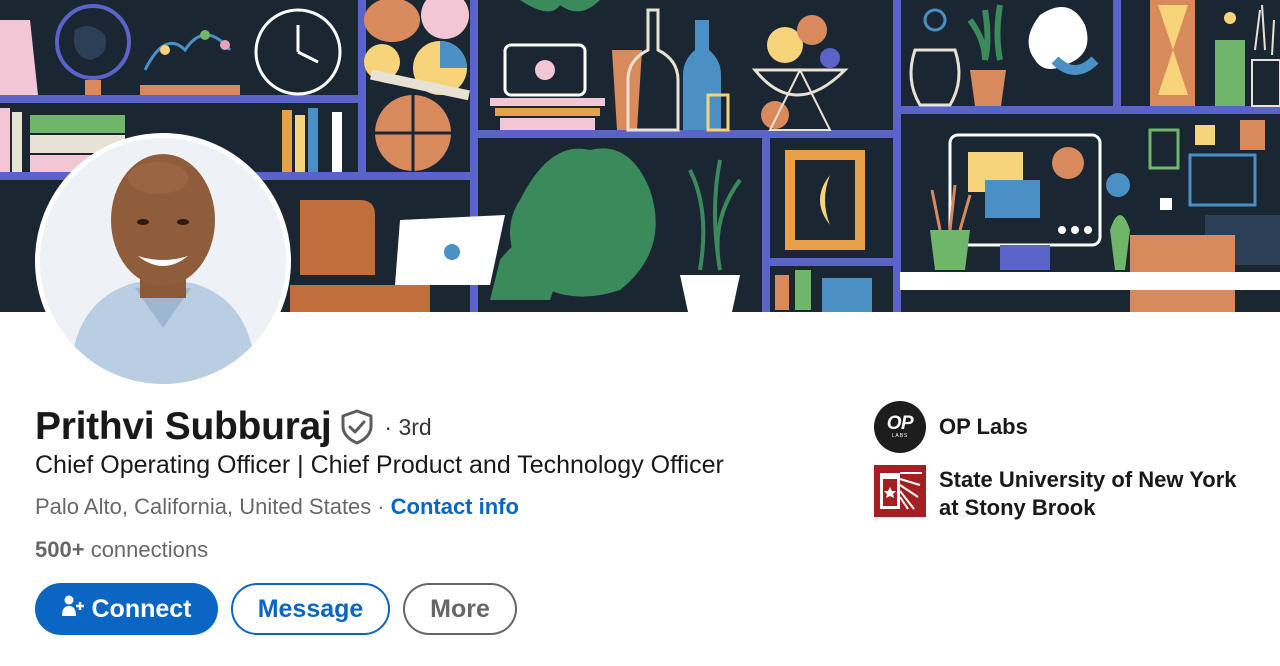  What do you see at coordinates (203, 506) in the screenshot?
I see `profile-location: Palo Alto, California, United States` at bounding box center [203, 506].